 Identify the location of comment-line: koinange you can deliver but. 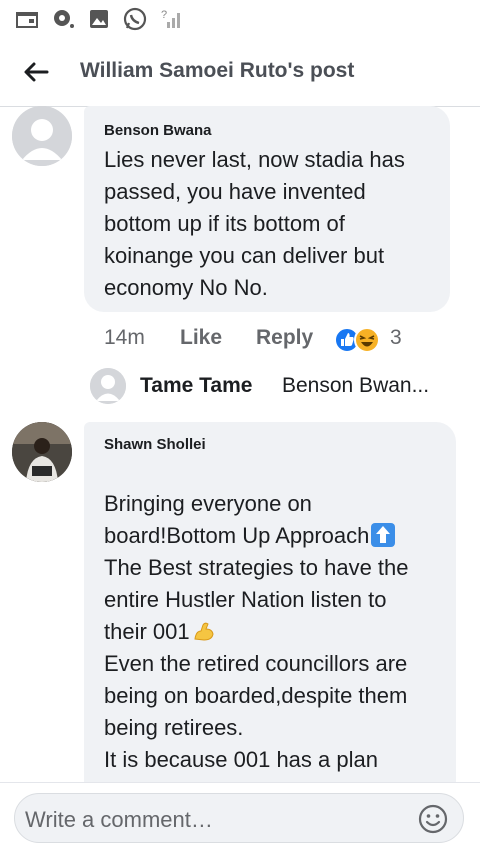
(244, 255).